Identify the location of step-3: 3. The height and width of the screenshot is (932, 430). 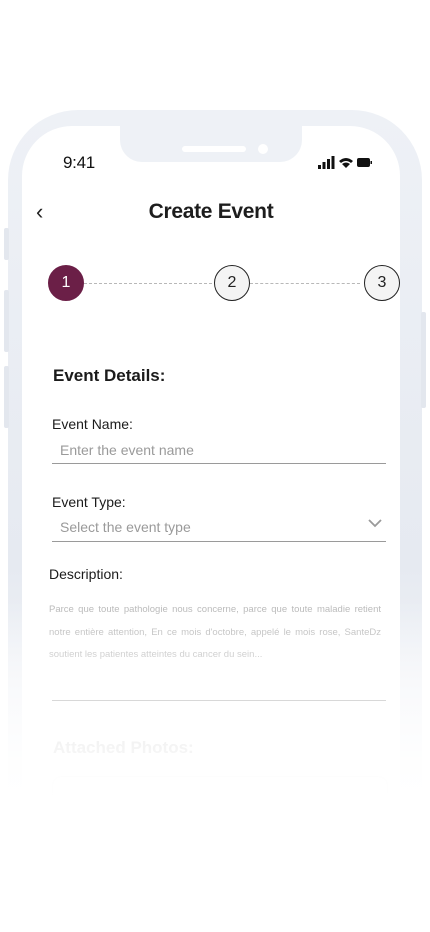
(382, 283).